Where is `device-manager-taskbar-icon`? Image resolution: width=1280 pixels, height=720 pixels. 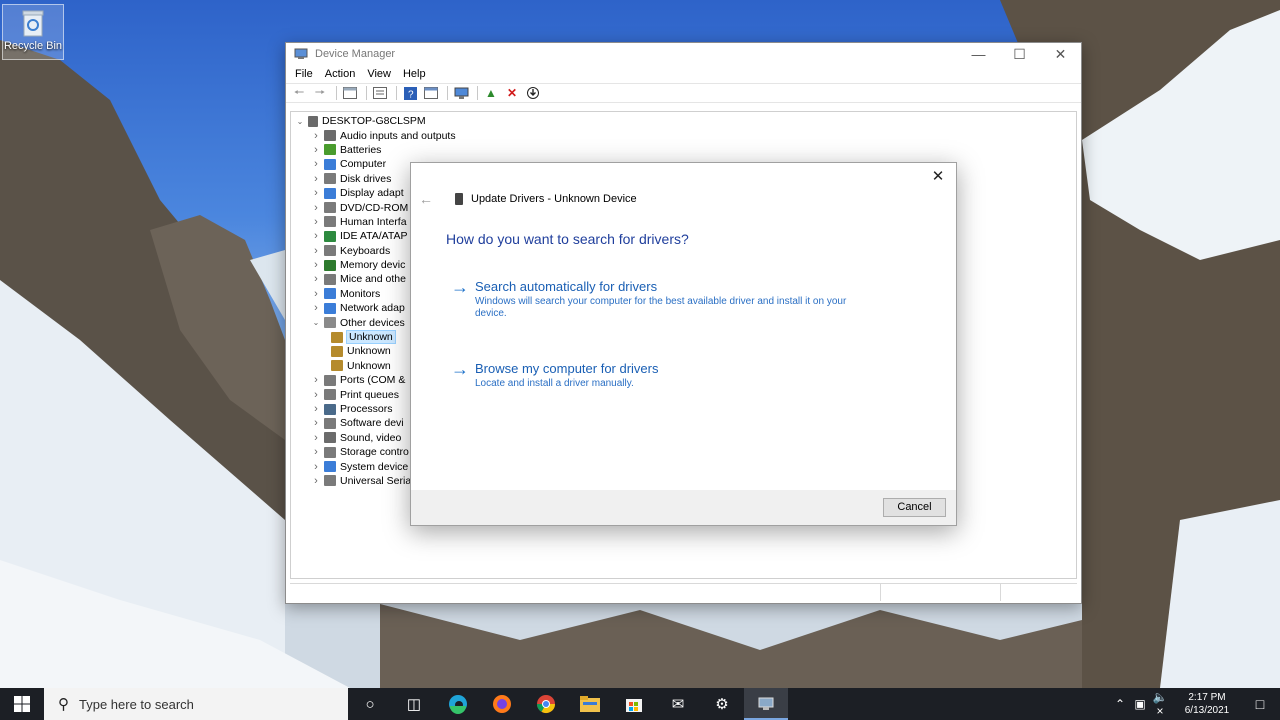
device-manager-taskbar-icon is located at coordinates (766, 704).